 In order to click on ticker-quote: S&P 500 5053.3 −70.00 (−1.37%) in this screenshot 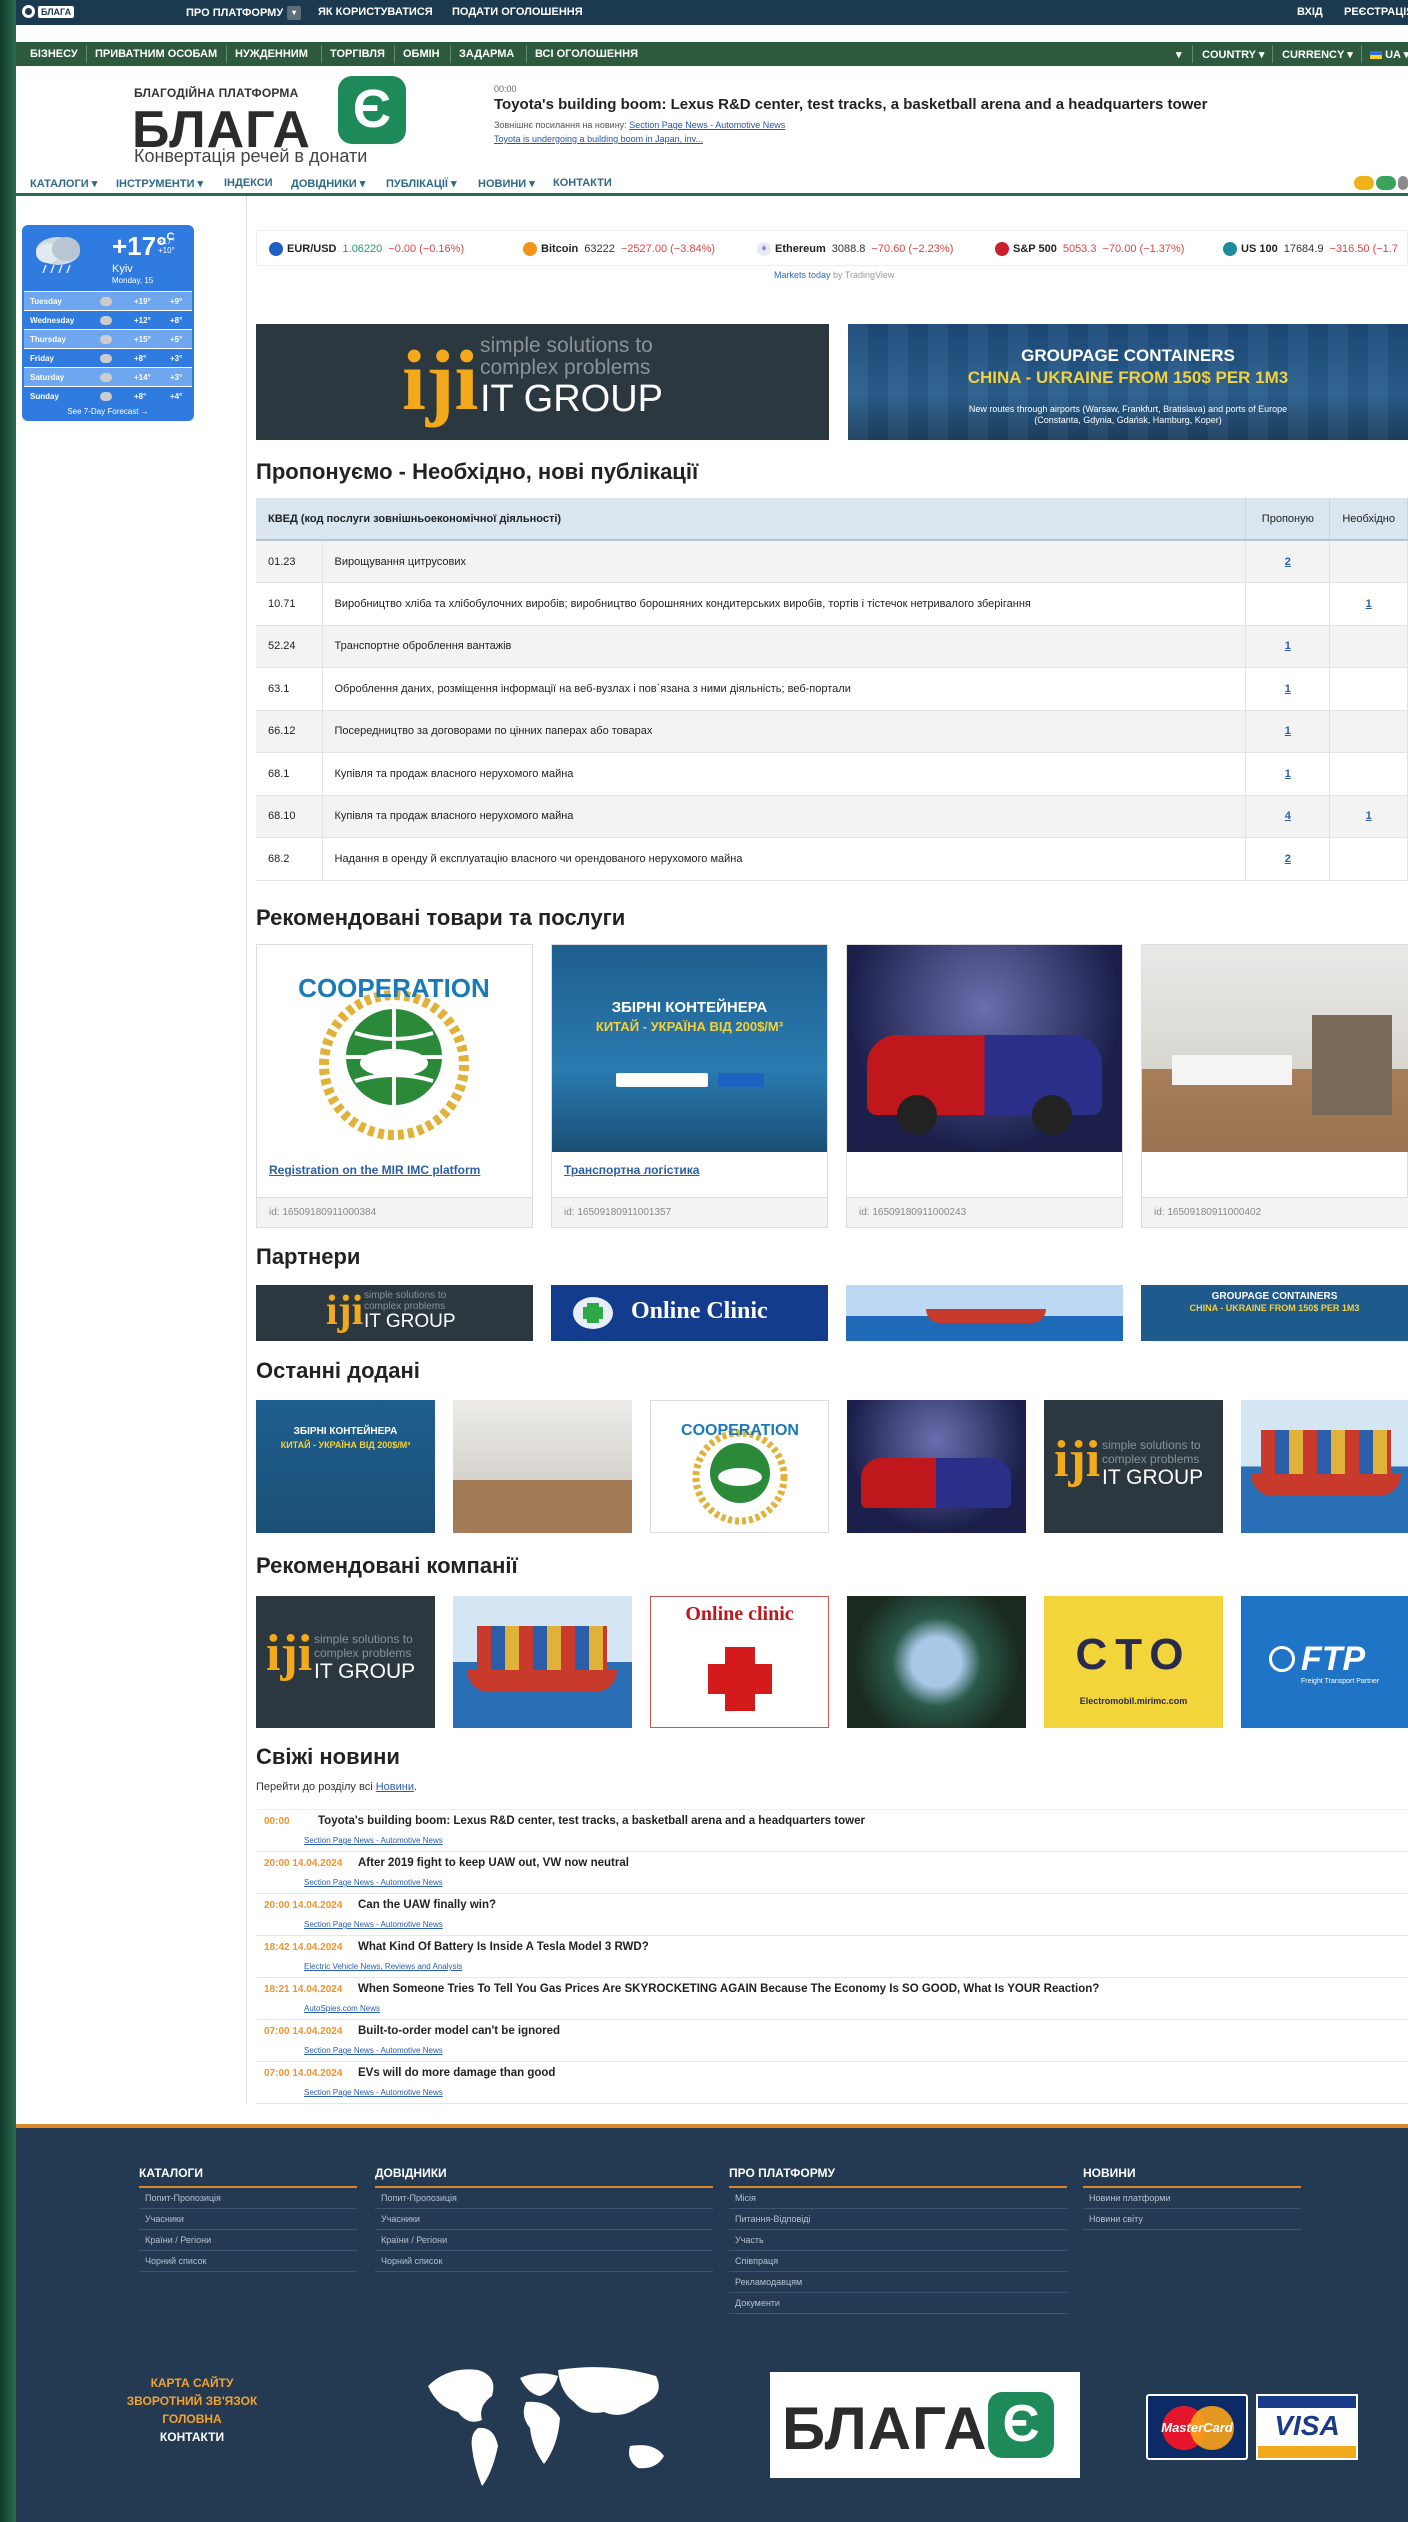, I will do `click(1089, 249)`.